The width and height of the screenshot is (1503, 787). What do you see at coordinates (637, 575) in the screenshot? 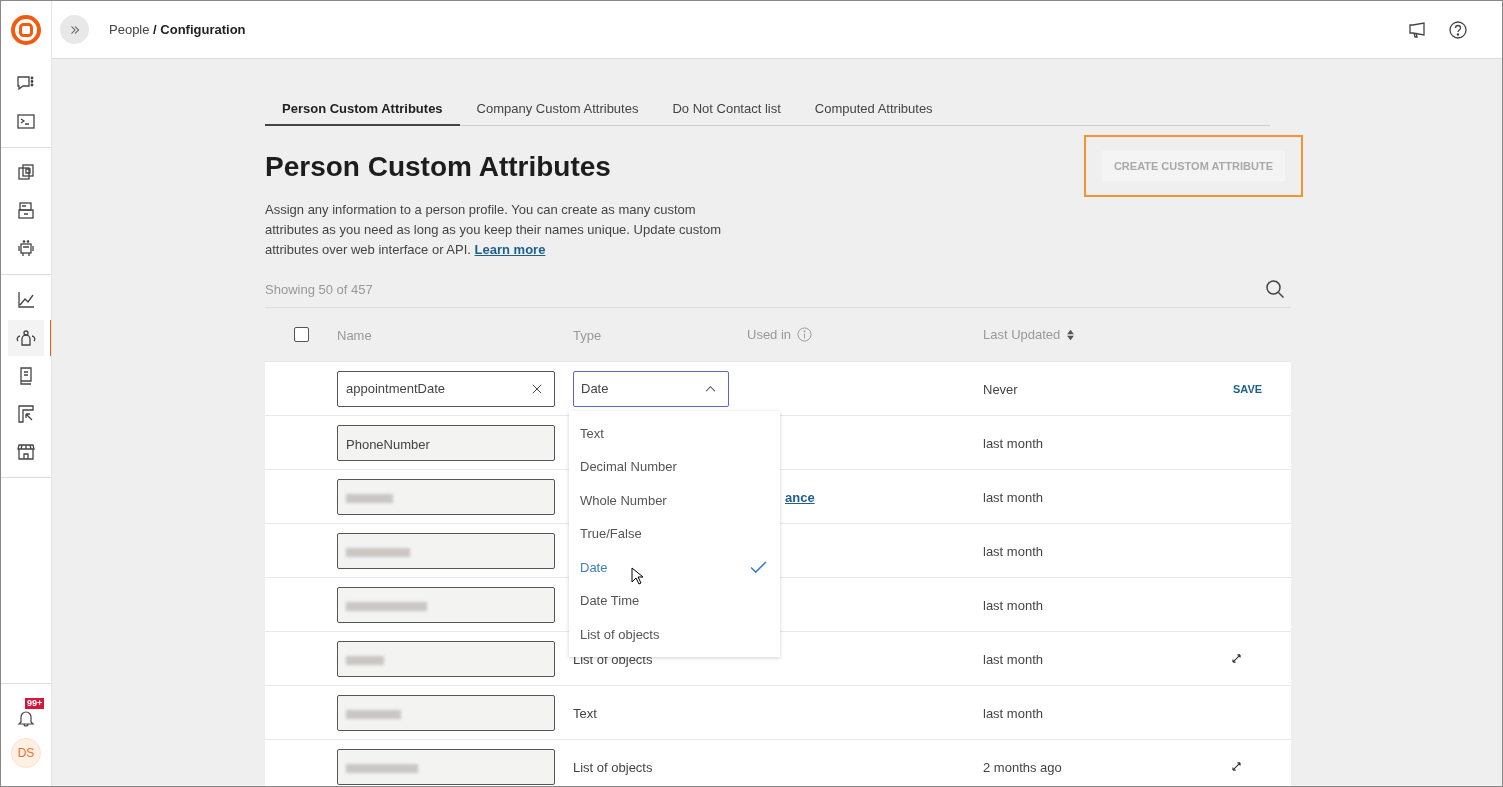
I see `mouse-cursor-icon` at bounding box center [637, 575].